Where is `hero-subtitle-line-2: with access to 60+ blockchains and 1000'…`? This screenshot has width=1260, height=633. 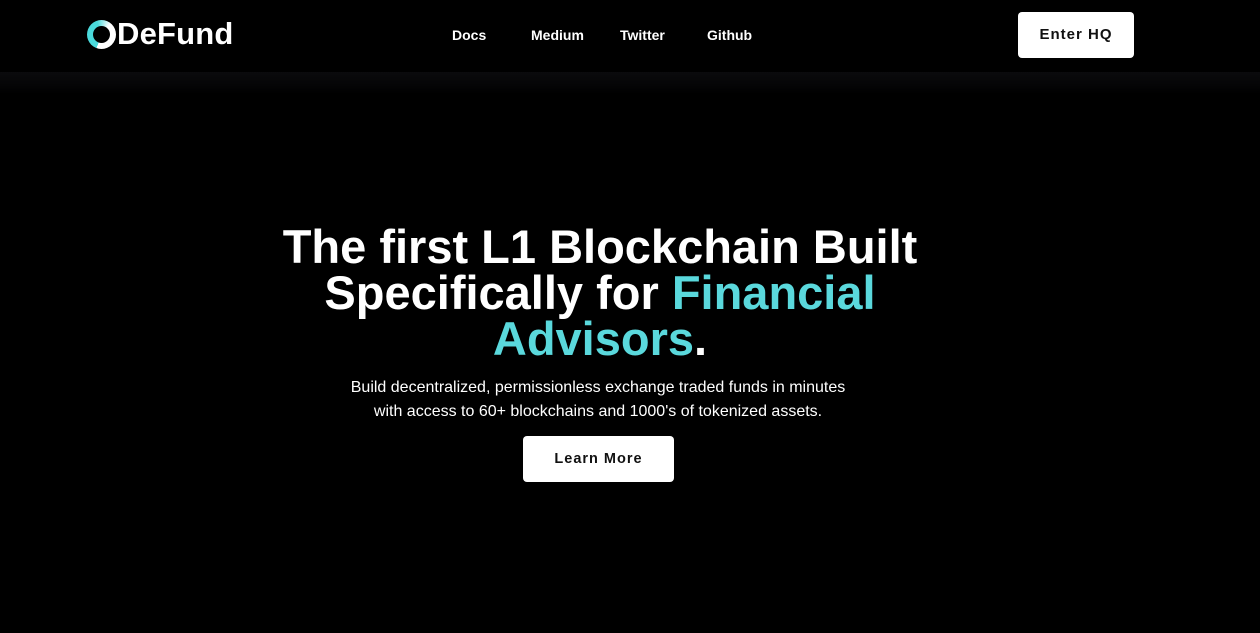
hero-subtitle-line-2: with access to 60+ blockchains and 1000'… is located at coordinates (598, 411).